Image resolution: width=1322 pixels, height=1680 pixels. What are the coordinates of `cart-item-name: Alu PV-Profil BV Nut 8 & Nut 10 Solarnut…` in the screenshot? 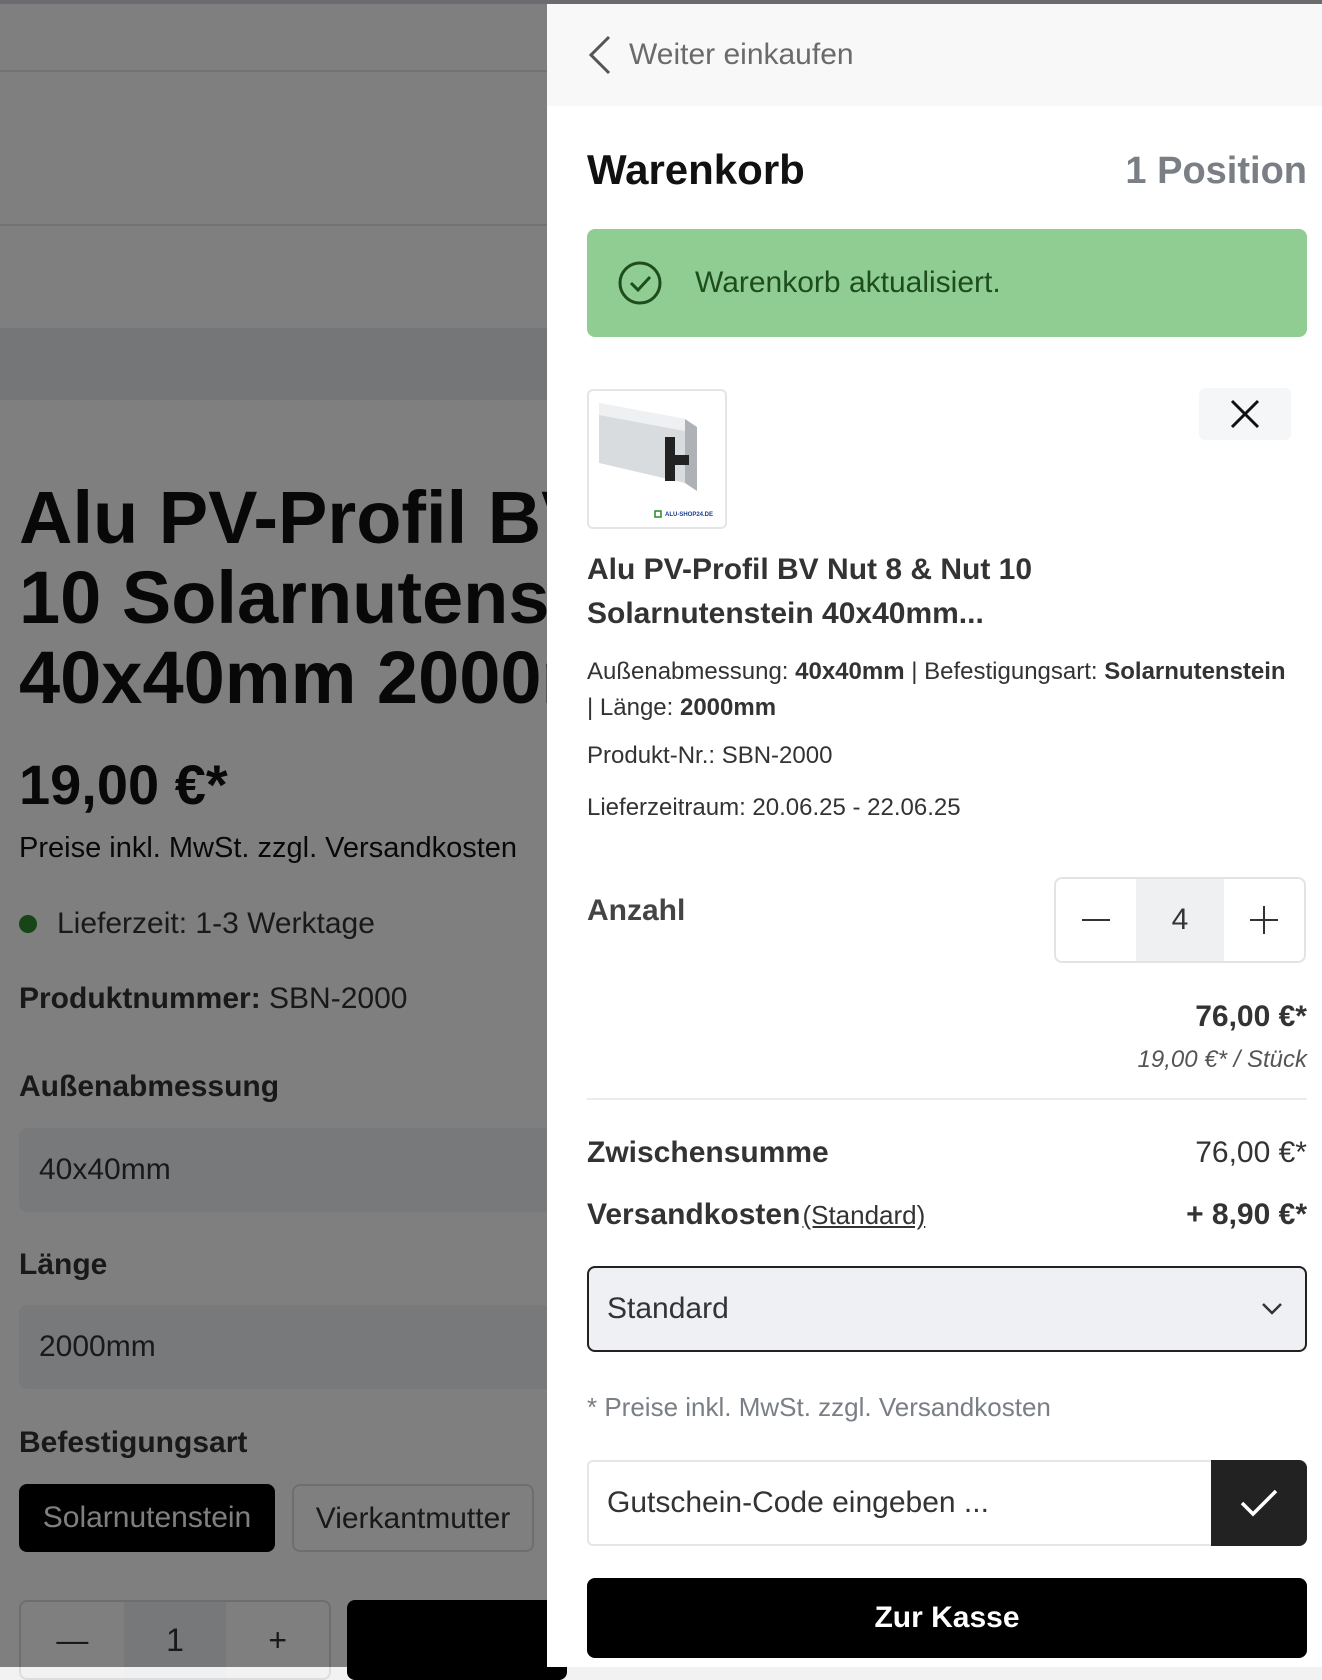 It's located at (927, 592).